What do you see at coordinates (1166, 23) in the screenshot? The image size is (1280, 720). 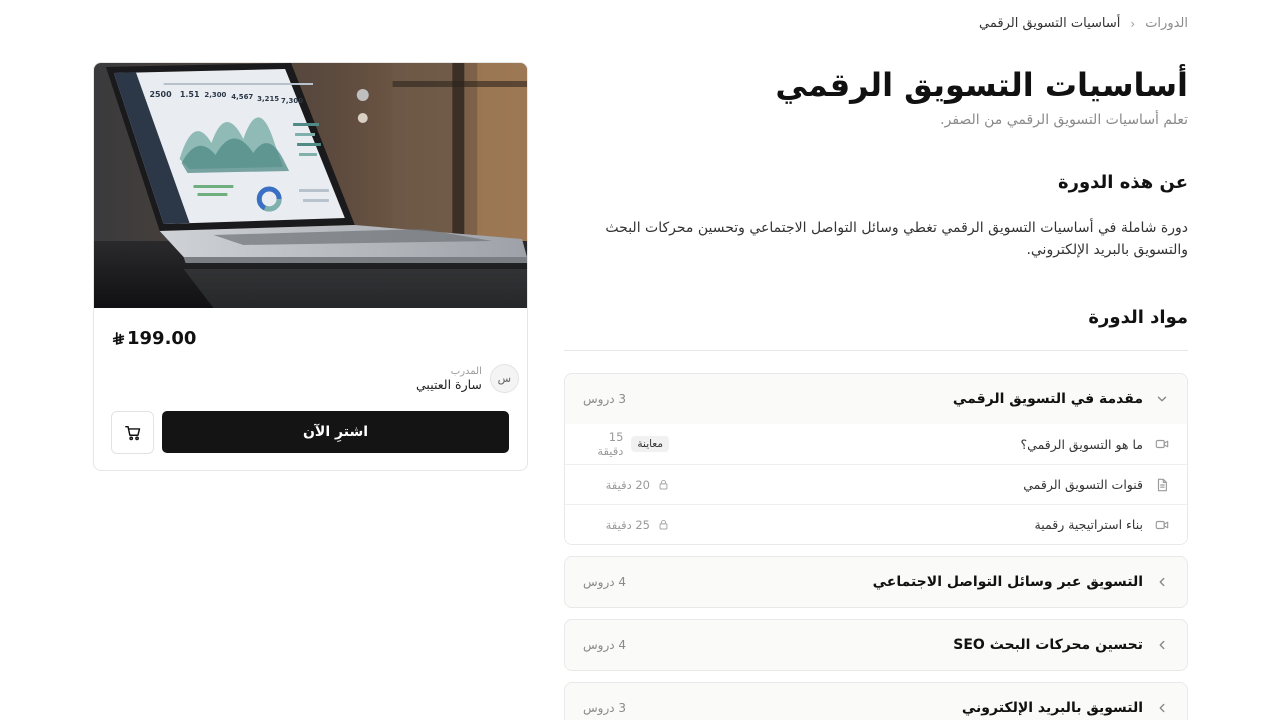 I see `breadcrumb-courses-link: الدورات` at bounding box center [1166, 23].